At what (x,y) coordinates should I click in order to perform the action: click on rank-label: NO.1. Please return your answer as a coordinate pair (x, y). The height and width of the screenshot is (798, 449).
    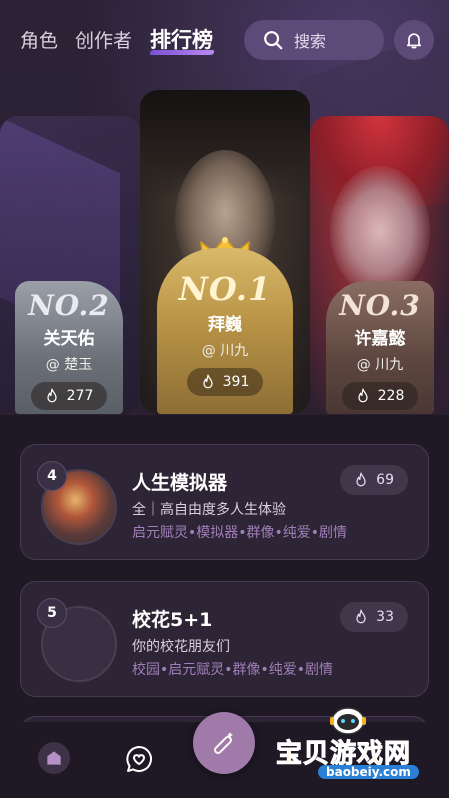
    Looking at the image, I should click on (225, 289).